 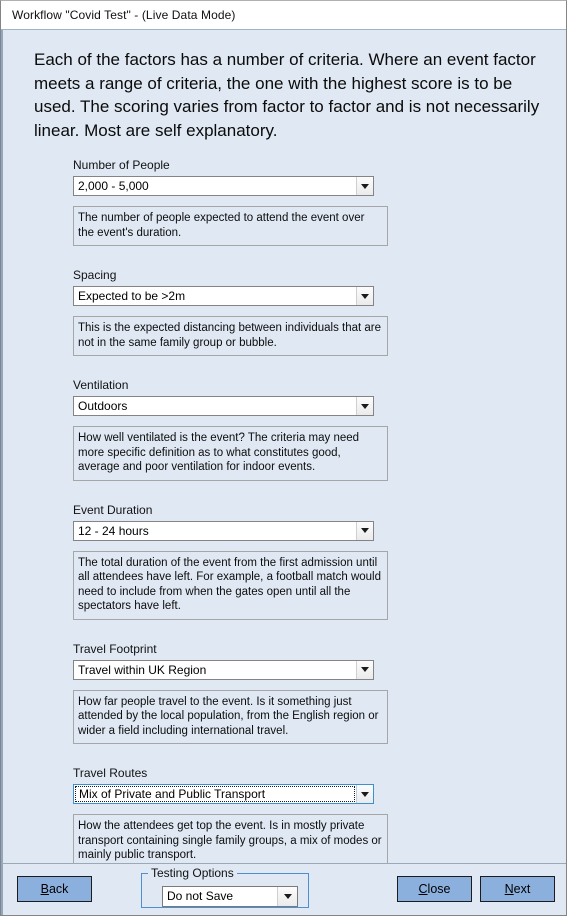 I want to click on dropdown-value-event-duration: 12 - 24 hours, so click(x=215, y=530).